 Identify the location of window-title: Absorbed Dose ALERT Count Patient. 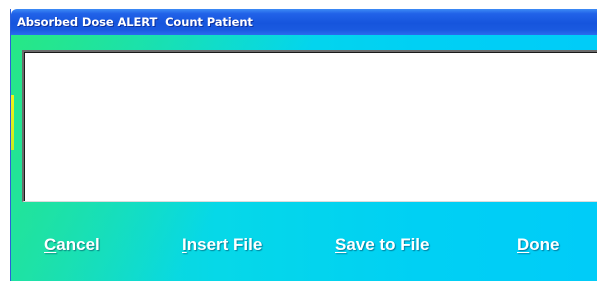
(135, 22).